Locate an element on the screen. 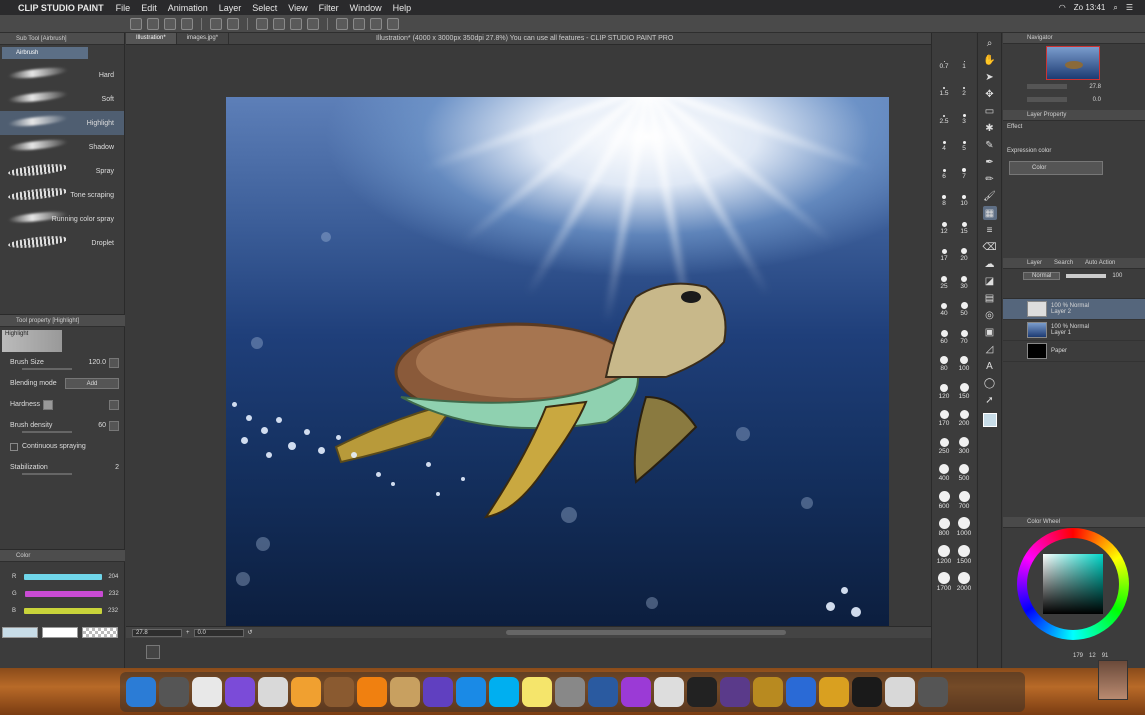  brush-size-preset: 5 is located at coordinates (964, 139).